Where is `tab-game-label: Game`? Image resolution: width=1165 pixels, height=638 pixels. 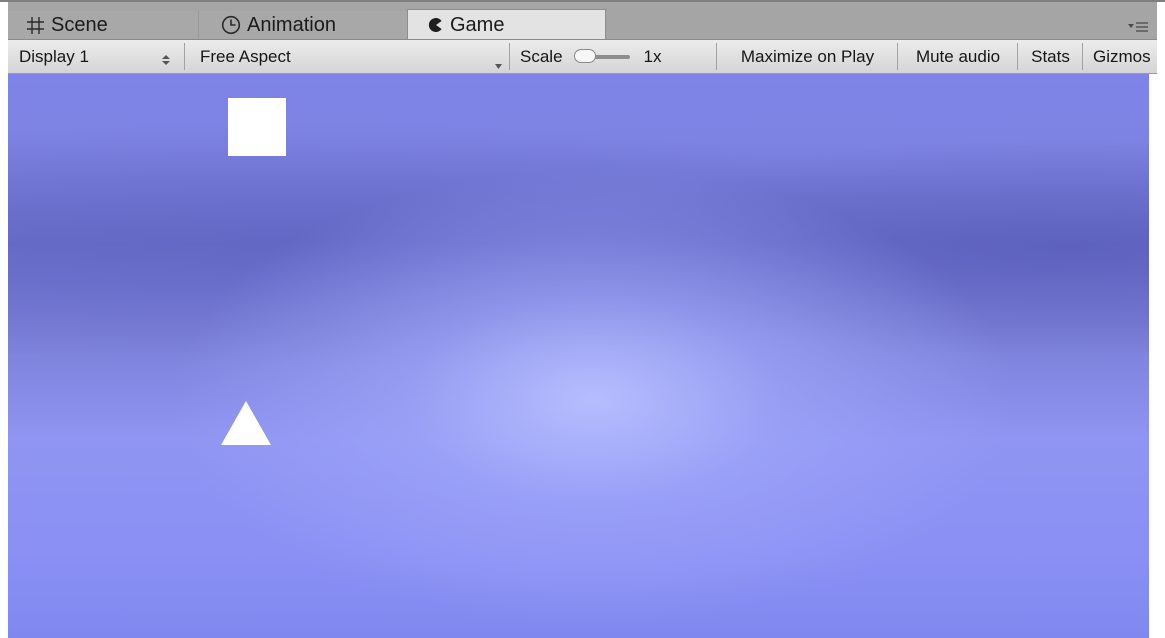
tab-game-label: Game is located at coordinates (477, 24).